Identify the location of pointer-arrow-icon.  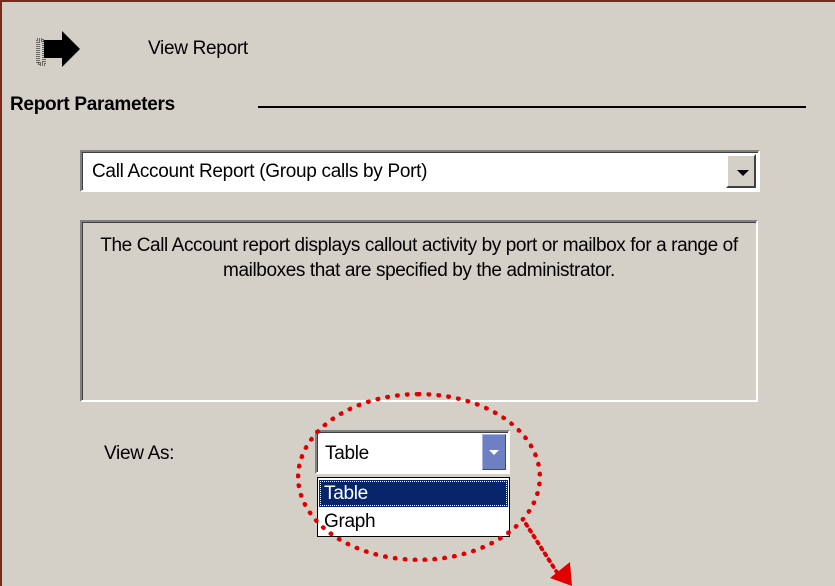
(548, 554).